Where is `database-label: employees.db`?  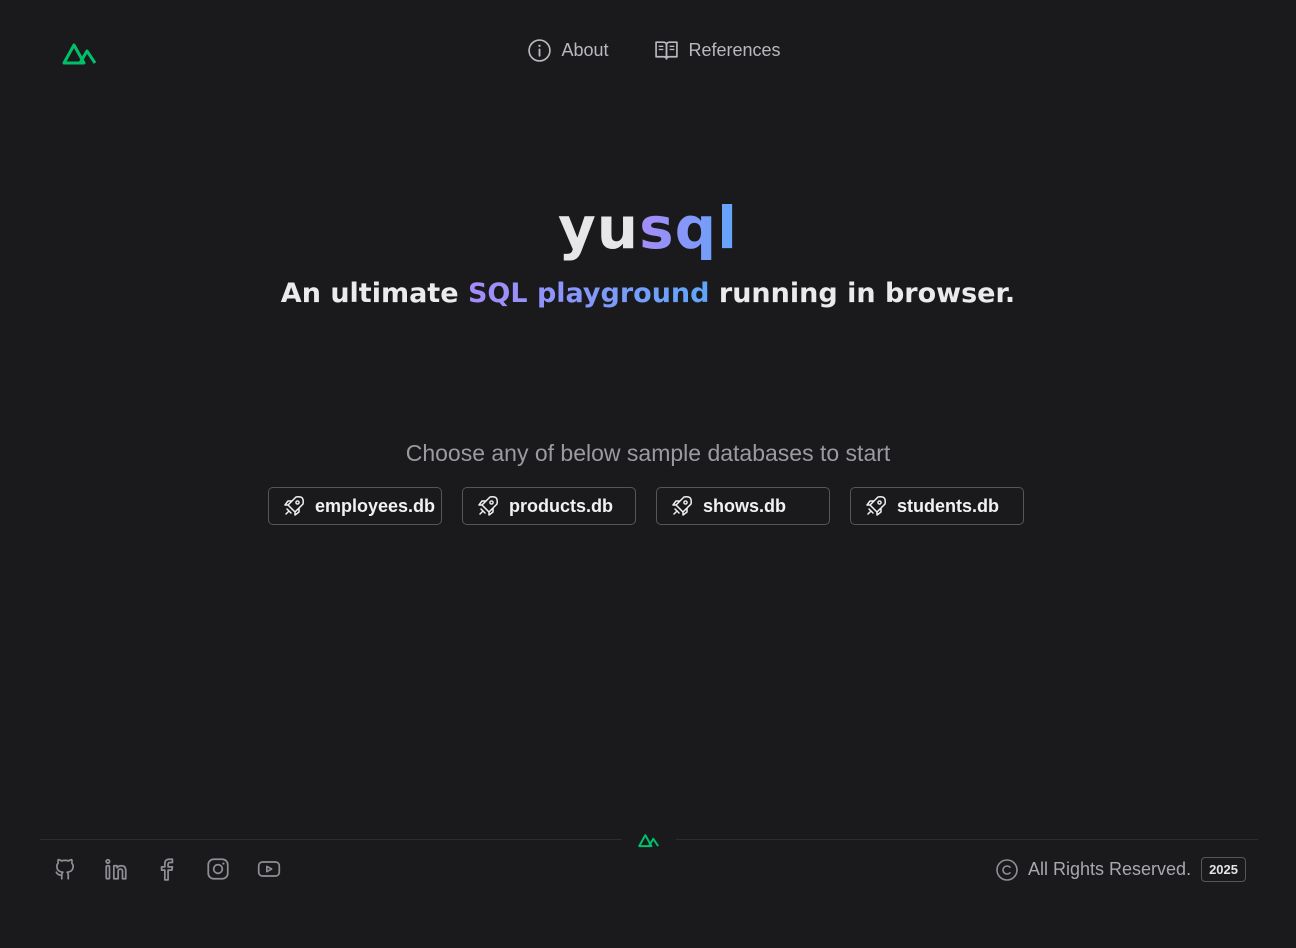
database-label: employees.db is located at coordinates (375, 505).